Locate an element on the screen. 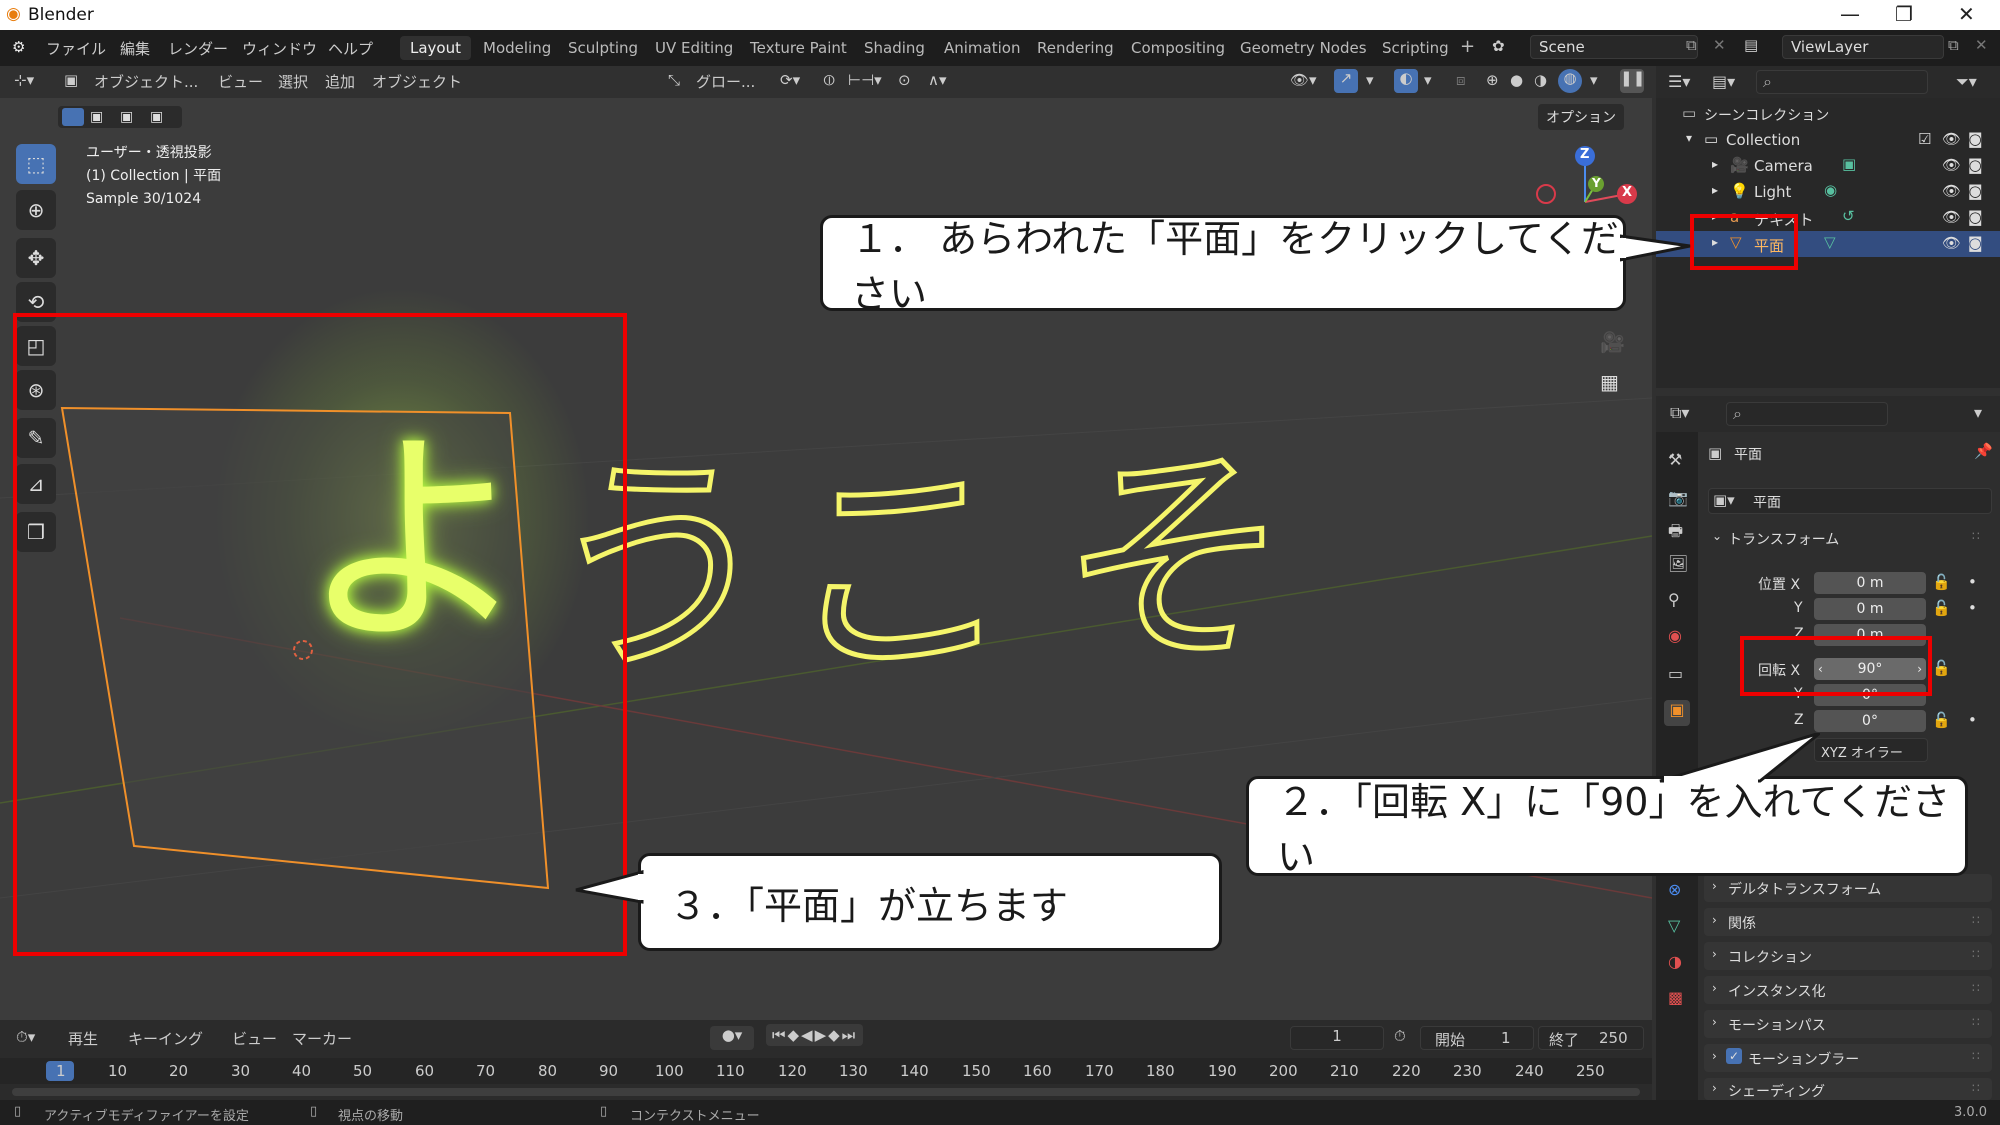 This screenshot has width=2000, height=1125. add-workspace-button: + is located at coordinates (1467, 46).